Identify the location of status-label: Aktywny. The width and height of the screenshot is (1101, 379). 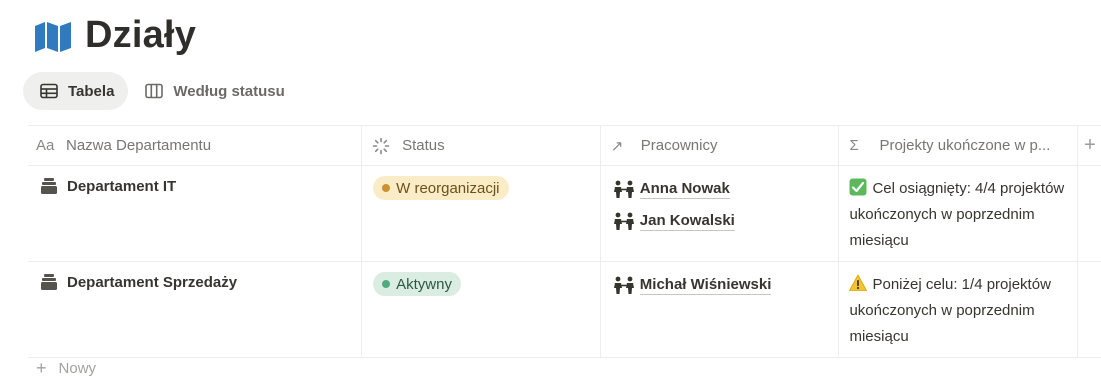
(424, 284).